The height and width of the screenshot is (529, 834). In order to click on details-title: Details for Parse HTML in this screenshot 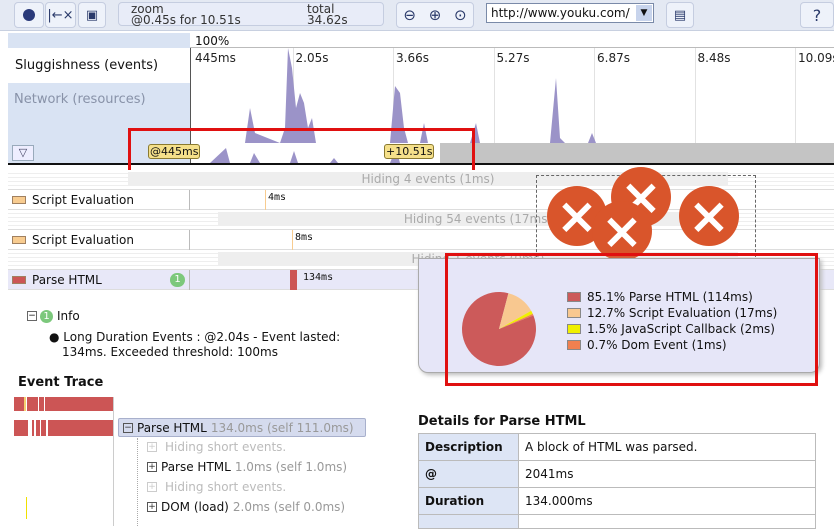, I will do `click(502, 421)`.